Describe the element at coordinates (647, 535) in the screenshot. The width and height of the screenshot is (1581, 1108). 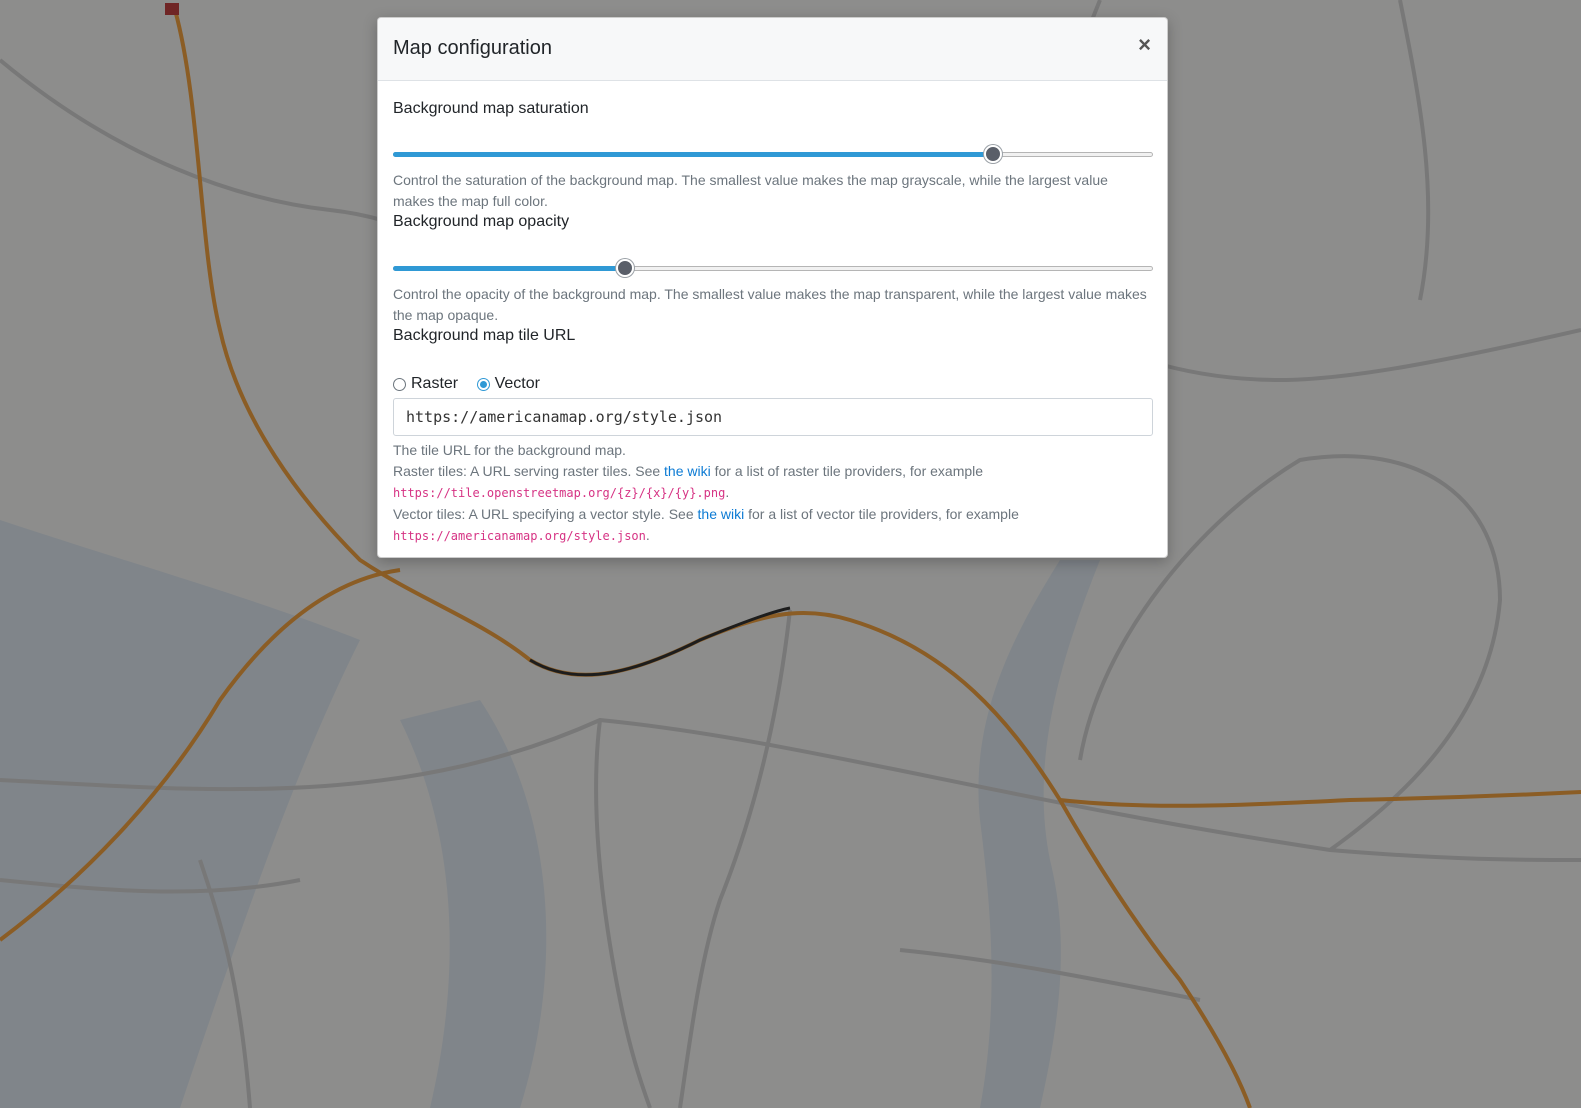
I see `vector-help-suffix: .` at that location.